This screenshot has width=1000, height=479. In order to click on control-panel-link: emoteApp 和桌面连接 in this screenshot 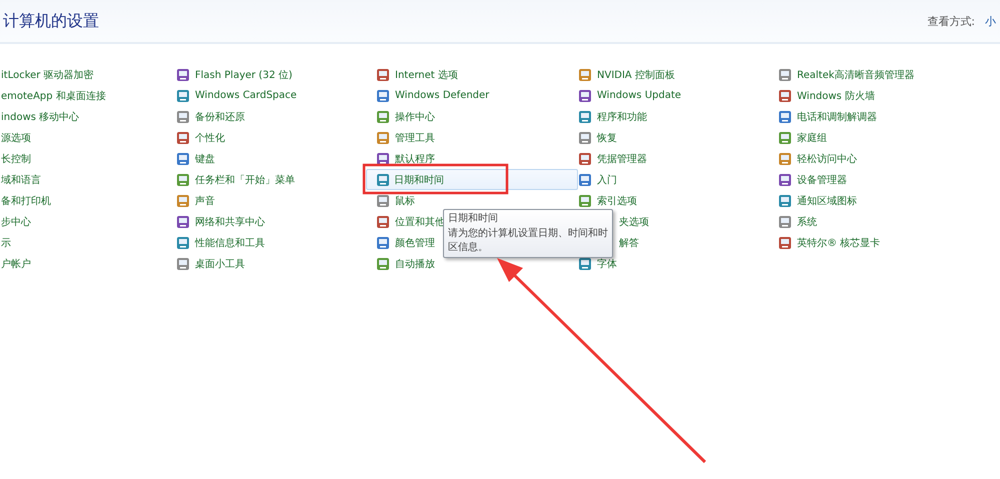, I will do `click(53, 95)`.